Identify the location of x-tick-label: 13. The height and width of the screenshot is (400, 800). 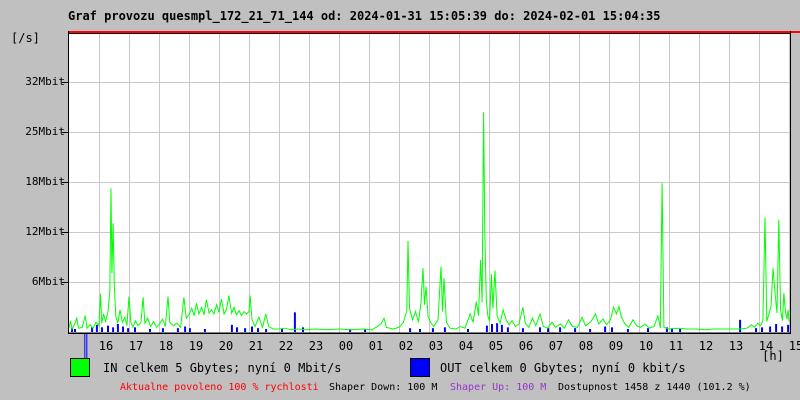
(736, 346).